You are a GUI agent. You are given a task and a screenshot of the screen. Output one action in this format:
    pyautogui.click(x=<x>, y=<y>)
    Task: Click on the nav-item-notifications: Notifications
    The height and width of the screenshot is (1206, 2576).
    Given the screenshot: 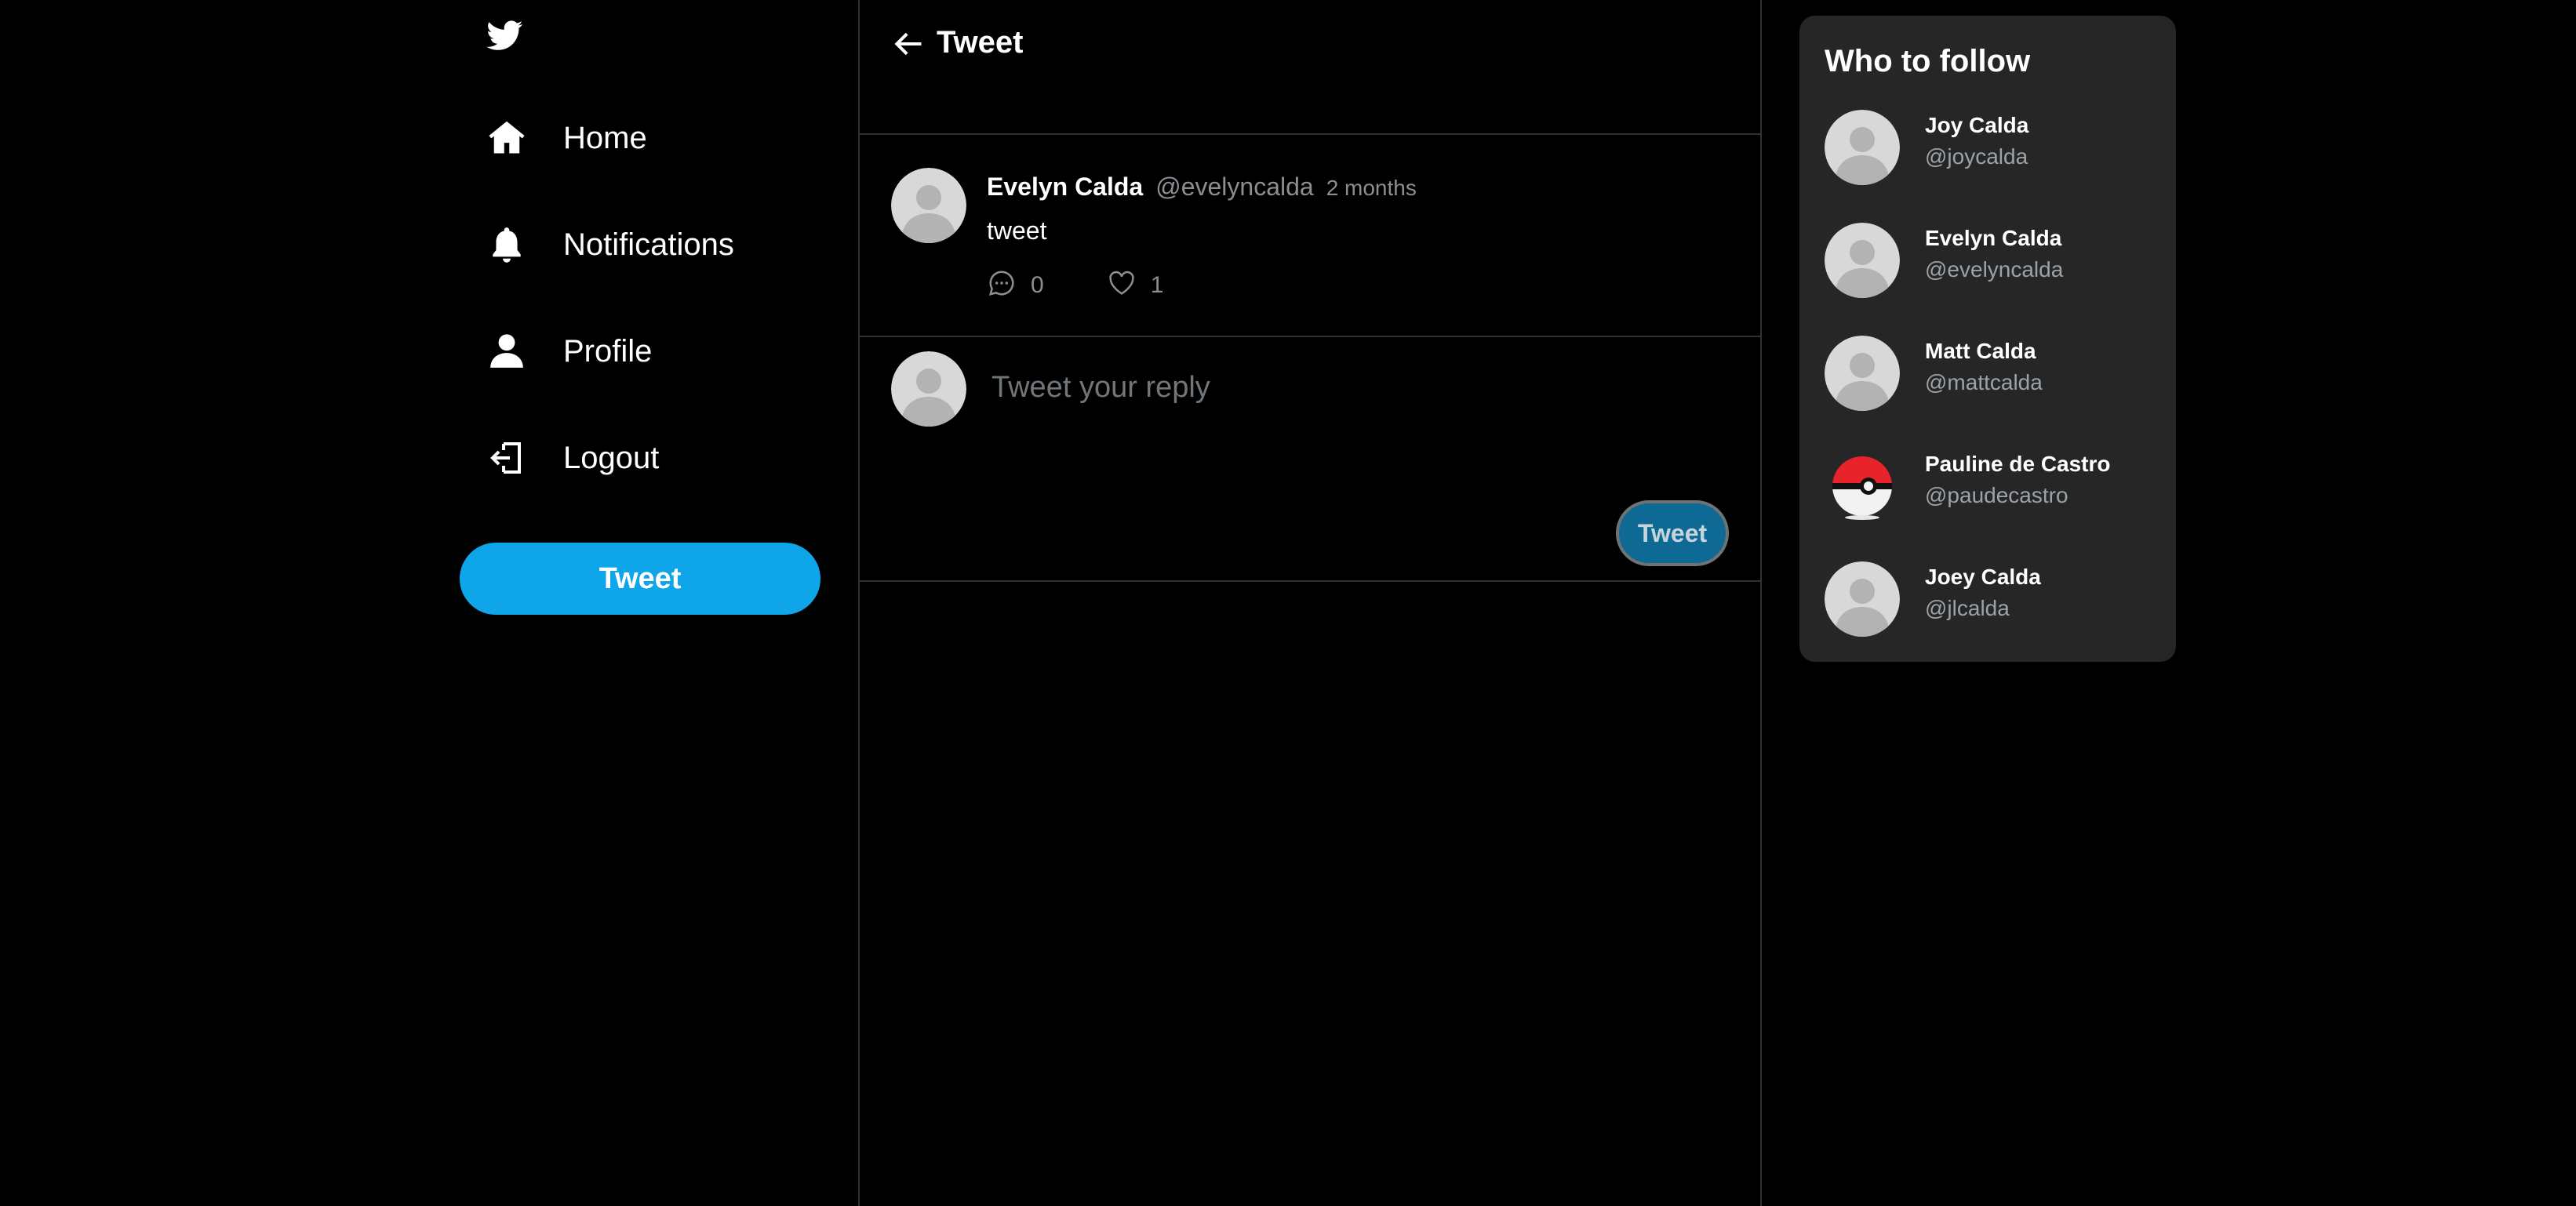 What is the action you would take?
    pyautogui.click(x=609, y=245)
    